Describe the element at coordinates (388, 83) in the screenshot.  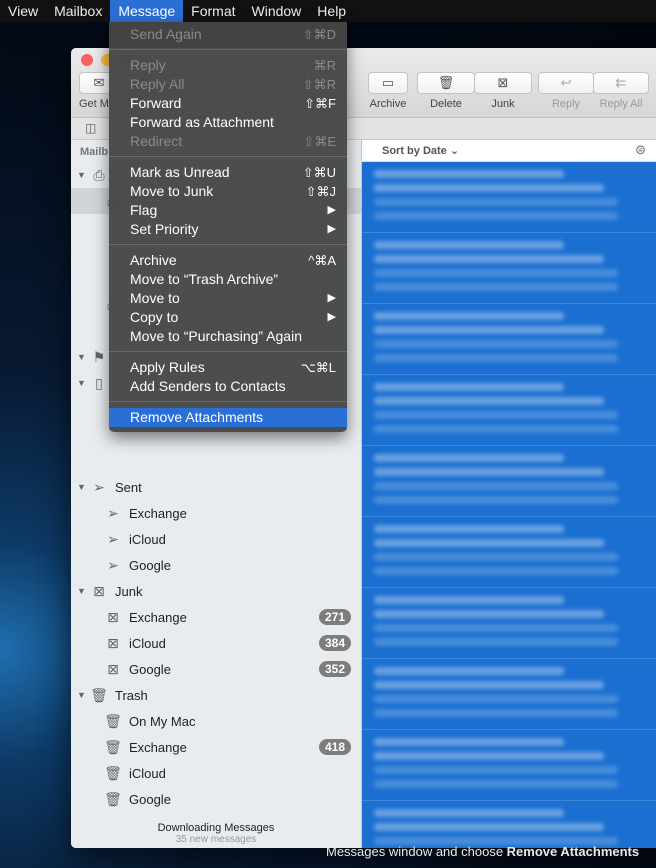
I see `archive-button: ▭` at that location.